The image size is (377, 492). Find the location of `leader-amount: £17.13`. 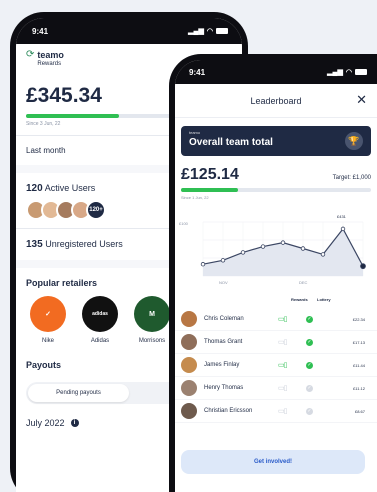

leader-amount: £17.13 is located at coordinates (358, 342).